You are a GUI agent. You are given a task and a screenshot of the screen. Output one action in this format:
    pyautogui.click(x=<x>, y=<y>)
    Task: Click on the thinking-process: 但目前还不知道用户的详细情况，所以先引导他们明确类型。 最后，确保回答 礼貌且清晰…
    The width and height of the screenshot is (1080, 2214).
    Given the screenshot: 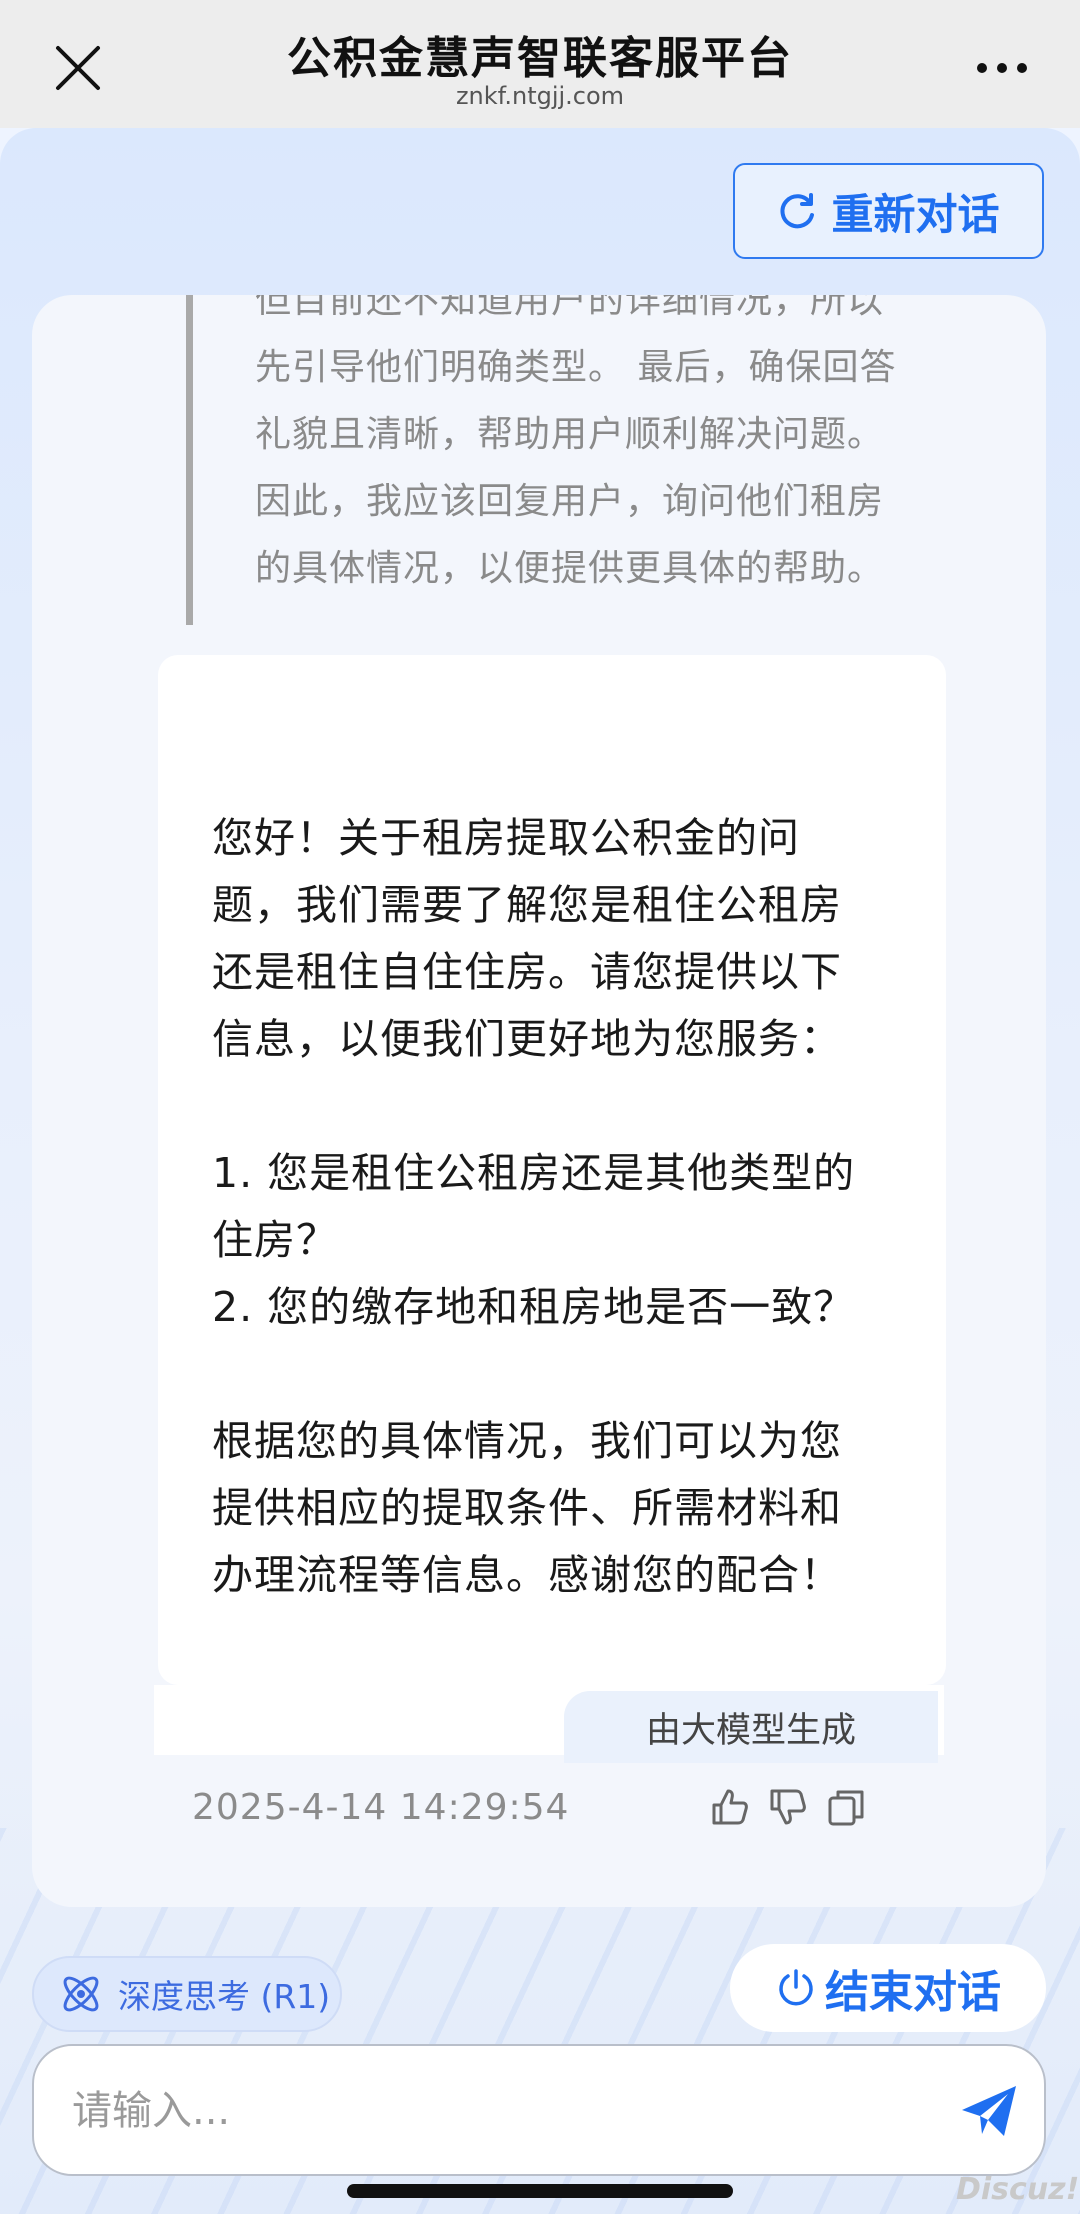 What is the action you would take?
    pyautogui.click(x=576, y=460)
    